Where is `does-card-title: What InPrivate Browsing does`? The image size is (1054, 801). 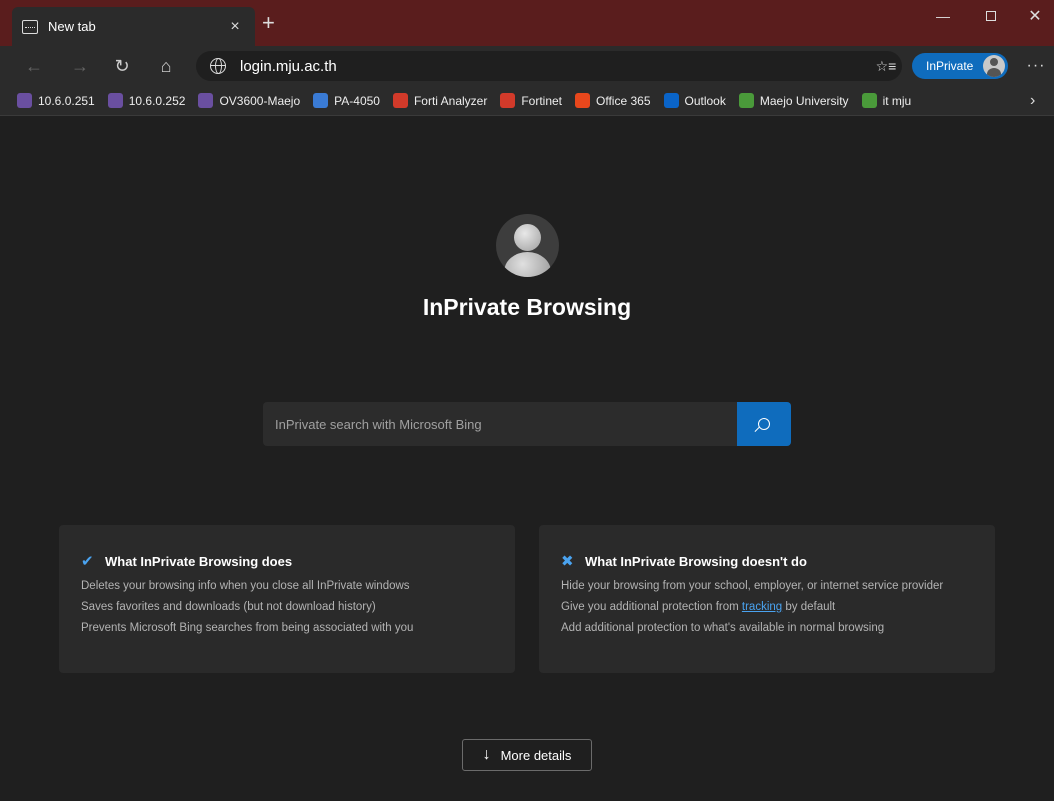
does-card-title: What InPrivate Browsing does is located at coordinates (199, 561).